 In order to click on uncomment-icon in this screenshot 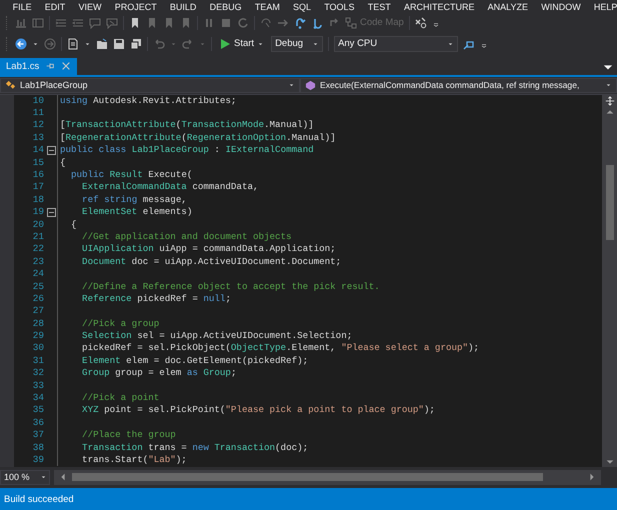, I will do `click(112, 22)`.